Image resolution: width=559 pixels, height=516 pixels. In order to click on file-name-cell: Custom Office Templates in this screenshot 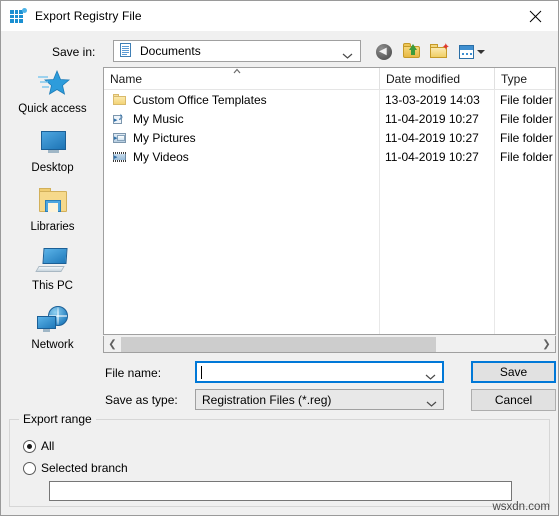, I will do `click(241, 100)`.